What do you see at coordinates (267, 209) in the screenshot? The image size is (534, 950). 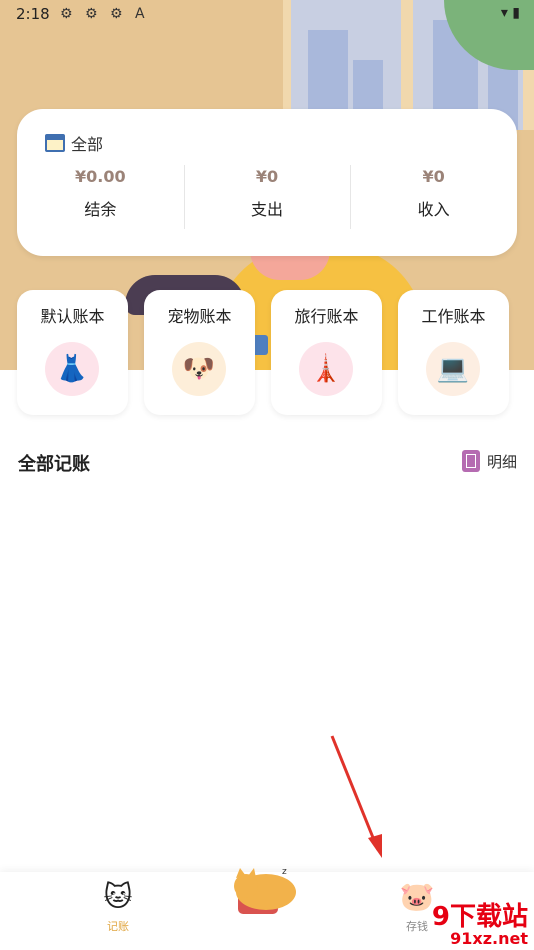 I see `expense-label: 支出` at bounding box center [267, 209].